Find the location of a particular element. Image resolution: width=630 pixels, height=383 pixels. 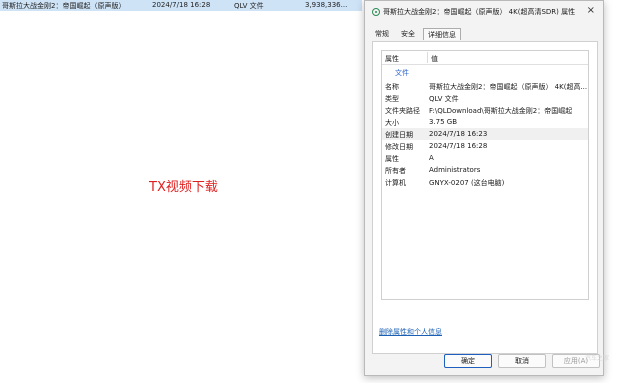

property-key: 属性 is located at coordinates (392, 159).